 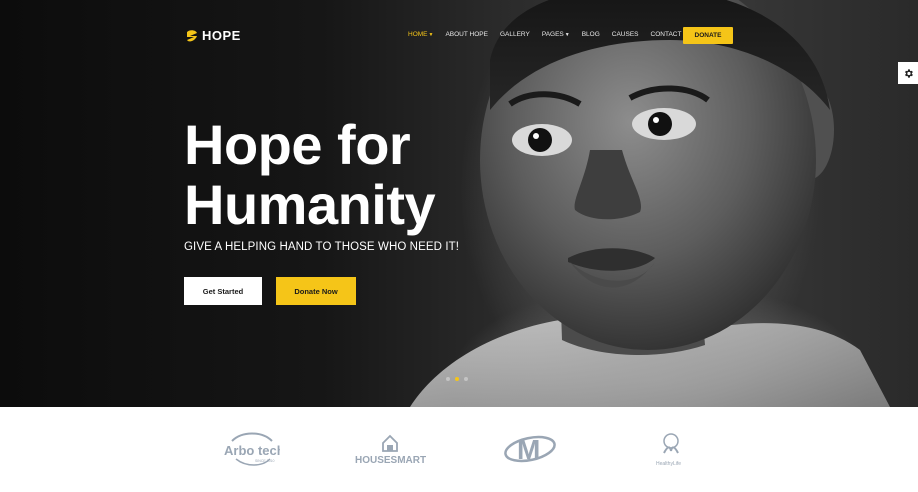 I want to click on gear-icon, so click(x=908, y=73).